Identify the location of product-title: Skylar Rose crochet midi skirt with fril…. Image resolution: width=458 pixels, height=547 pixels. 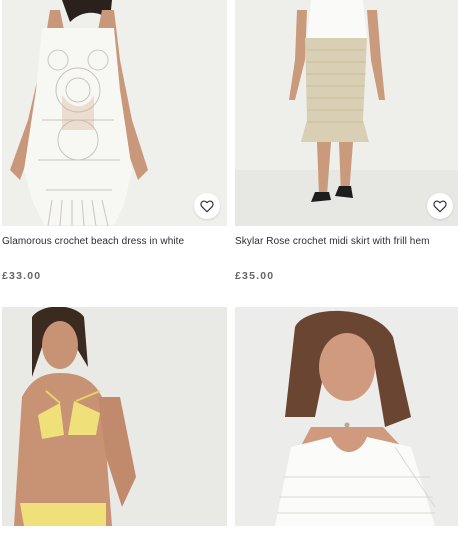
(346, 242).